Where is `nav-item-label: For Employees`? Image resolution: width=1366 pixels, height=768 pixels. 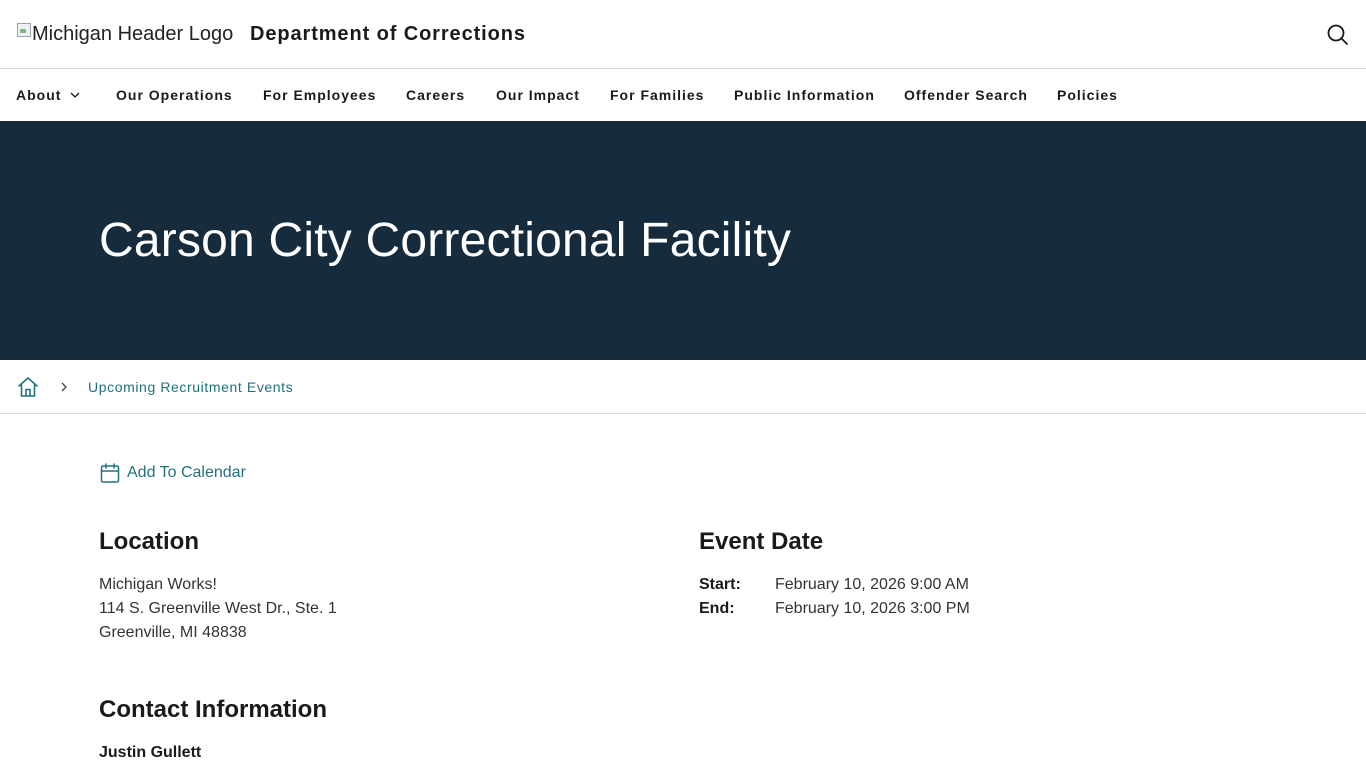 nav-item-label: For Employees is located at coordinates (320, 95).